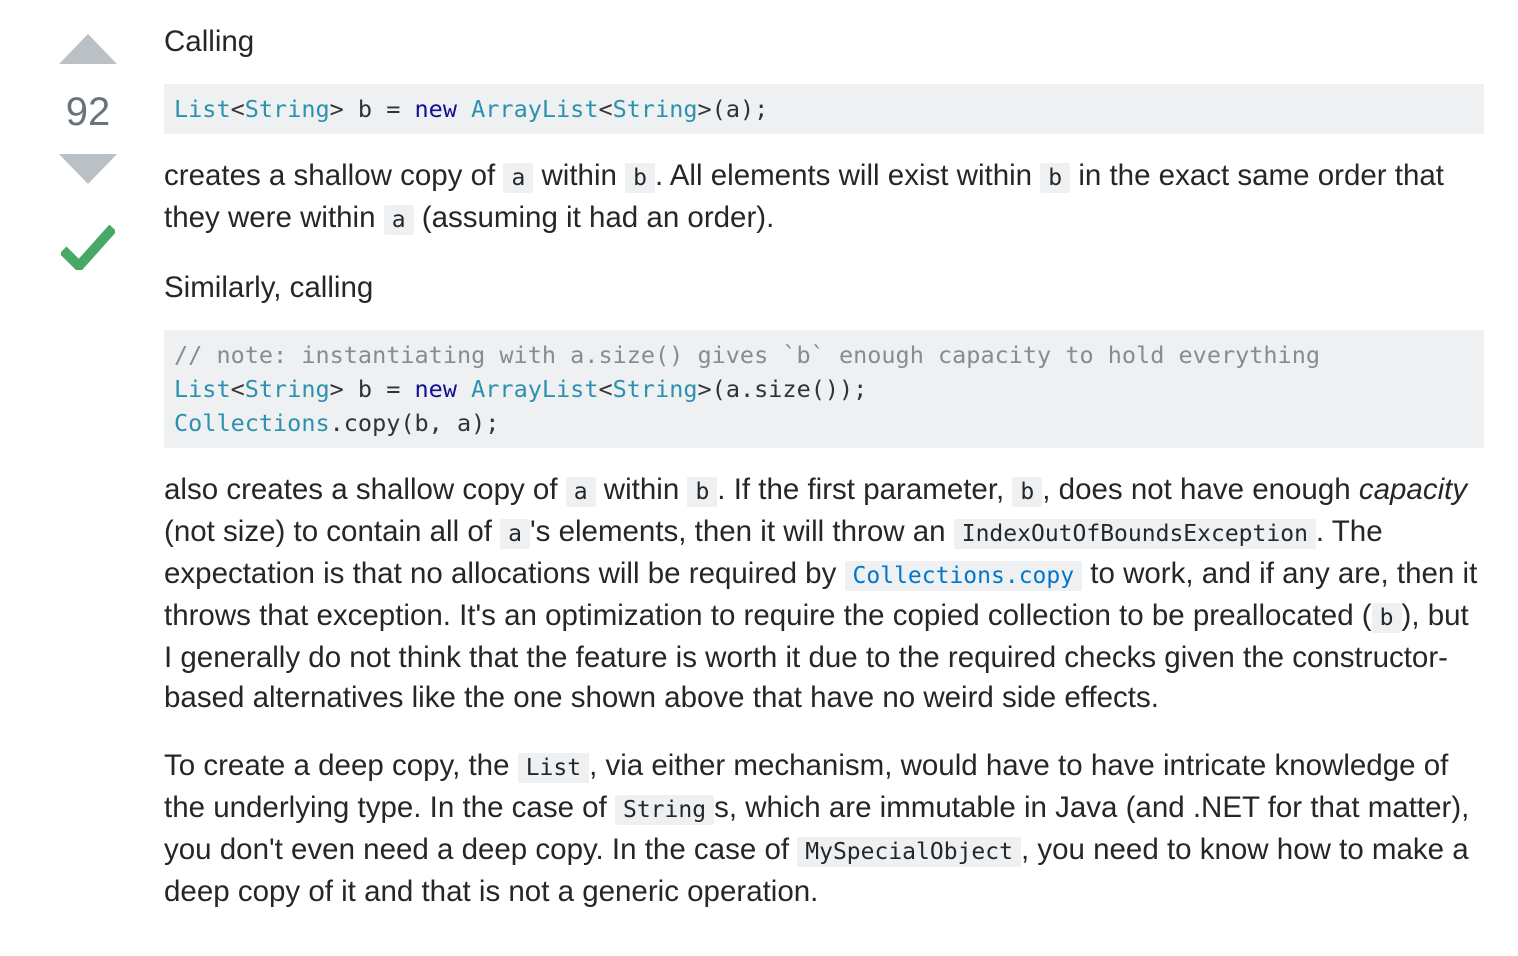 This screenshot has height=956, width=1518. Describe the element at coordinates (88, 169) in the screenshot. I see `downvote-arrow-icon` at that location.